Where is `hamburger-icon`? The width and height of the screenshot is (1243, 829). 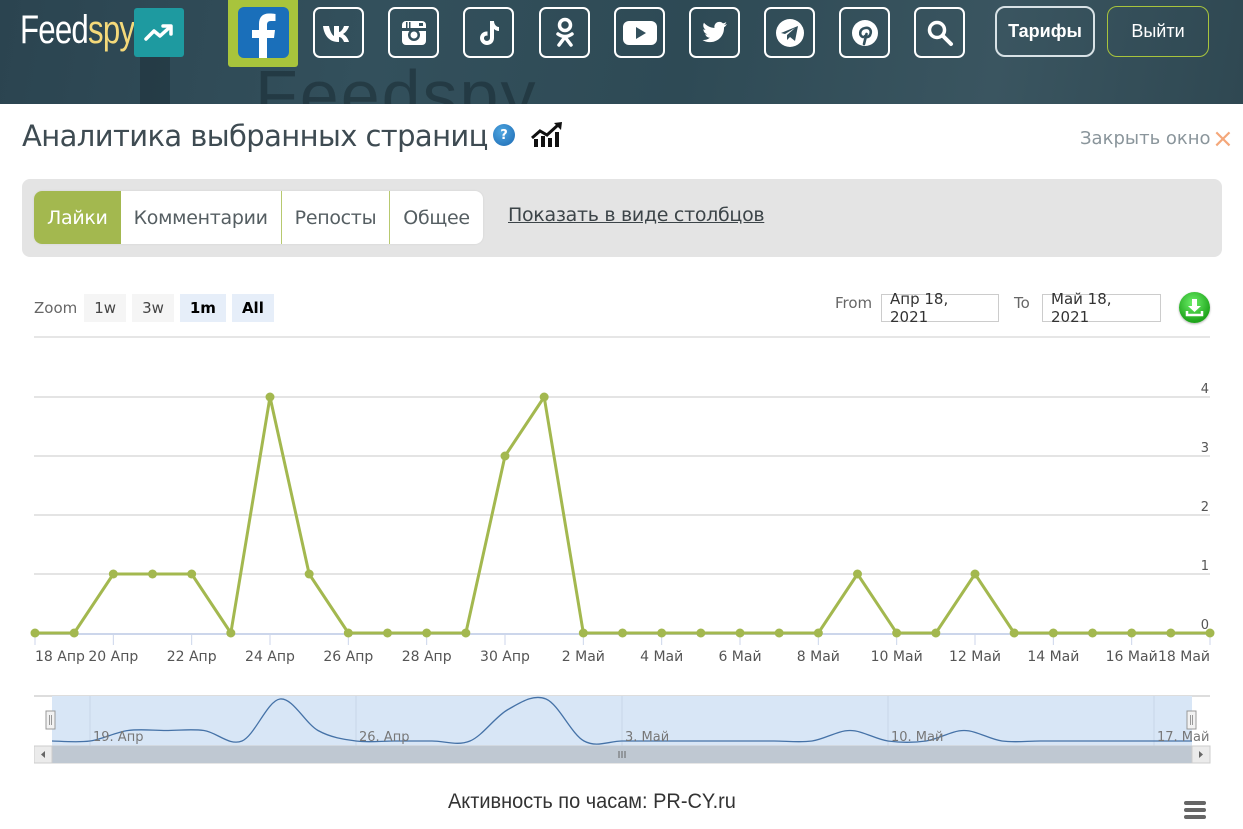
hamburger-icon is located at coordinates (1195, 811).